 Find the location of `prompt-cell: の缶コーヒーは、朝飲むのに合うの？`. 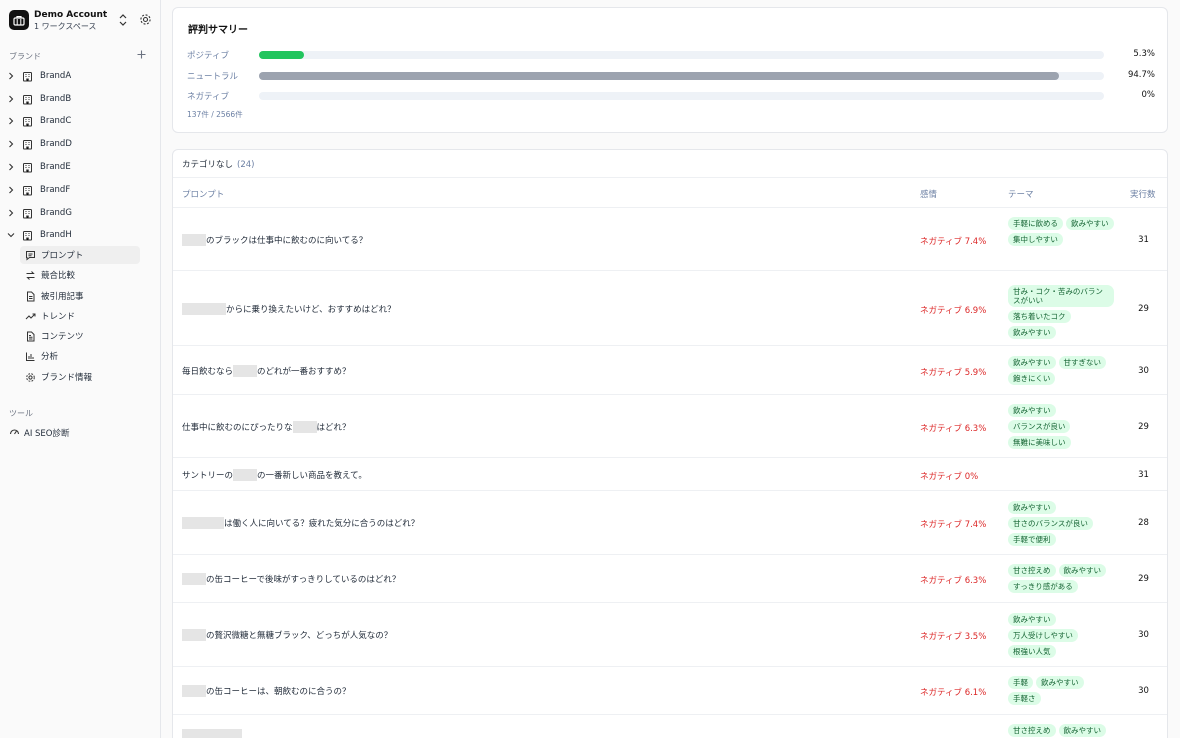

prompt-cell: の缶コーヒーは、朝飲むのに合うの？ is located at coordinates (266, 691).